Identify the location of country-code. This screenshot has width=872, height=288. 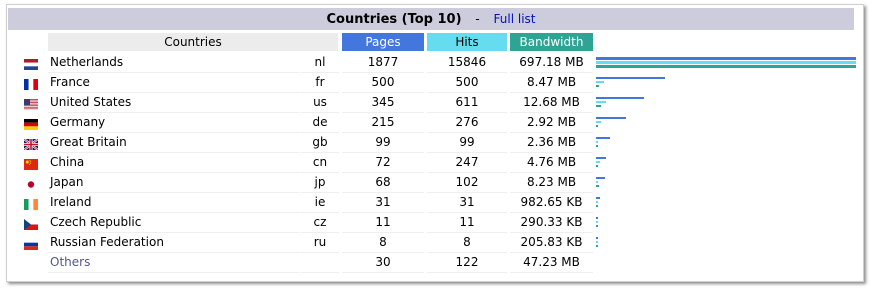
(320, 263).